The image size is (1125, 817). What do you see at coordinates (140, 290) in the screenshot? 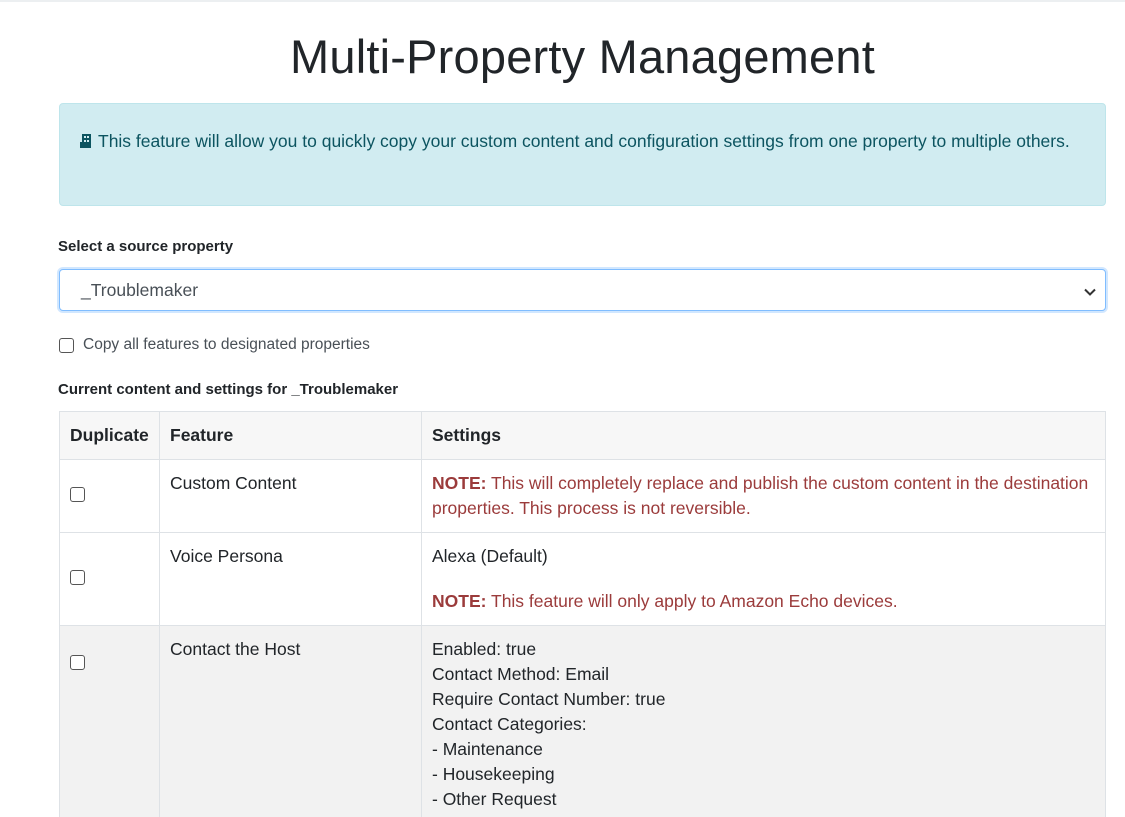
I see `source-property-value: _Troublemaker` at bounding box center [140, 290].